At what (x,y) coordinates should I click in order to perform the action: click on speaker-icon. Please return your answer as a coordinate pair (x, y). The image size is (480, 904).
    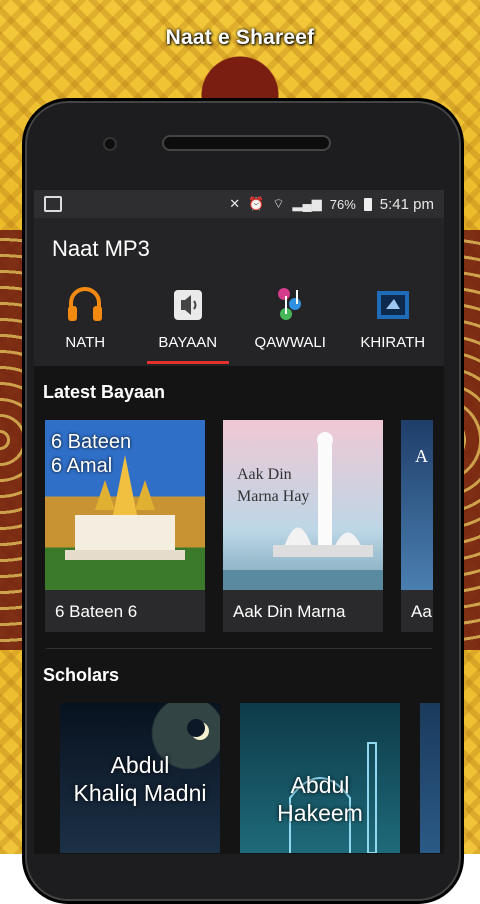
    Looking at the image, I should click on (188, 305).